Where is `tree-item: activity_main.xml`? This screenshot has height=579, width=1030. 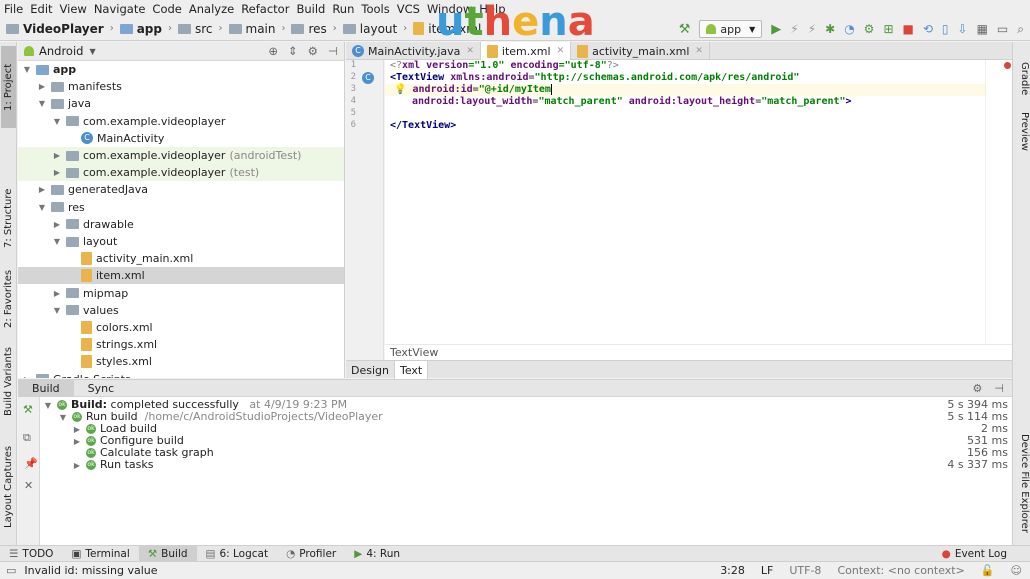
tree-item: activity_main.xml is located at coordinates (181, 258).